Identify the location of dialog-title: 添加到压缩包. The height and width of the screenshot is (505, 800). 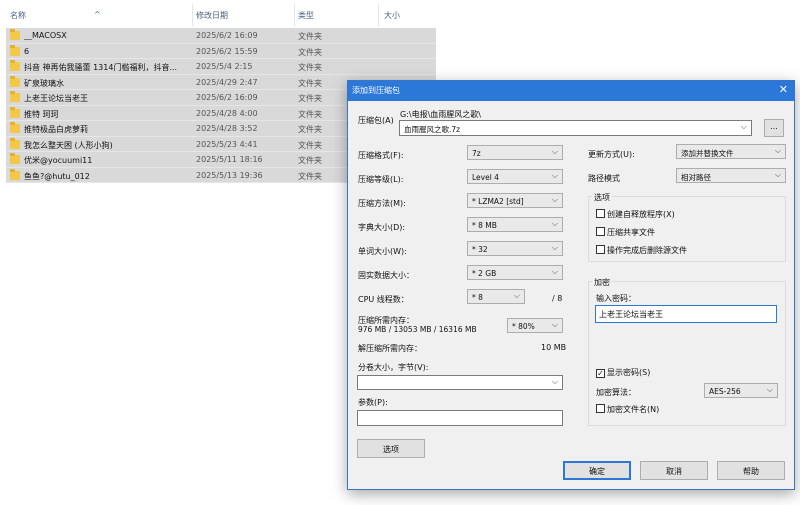
(376, 90).